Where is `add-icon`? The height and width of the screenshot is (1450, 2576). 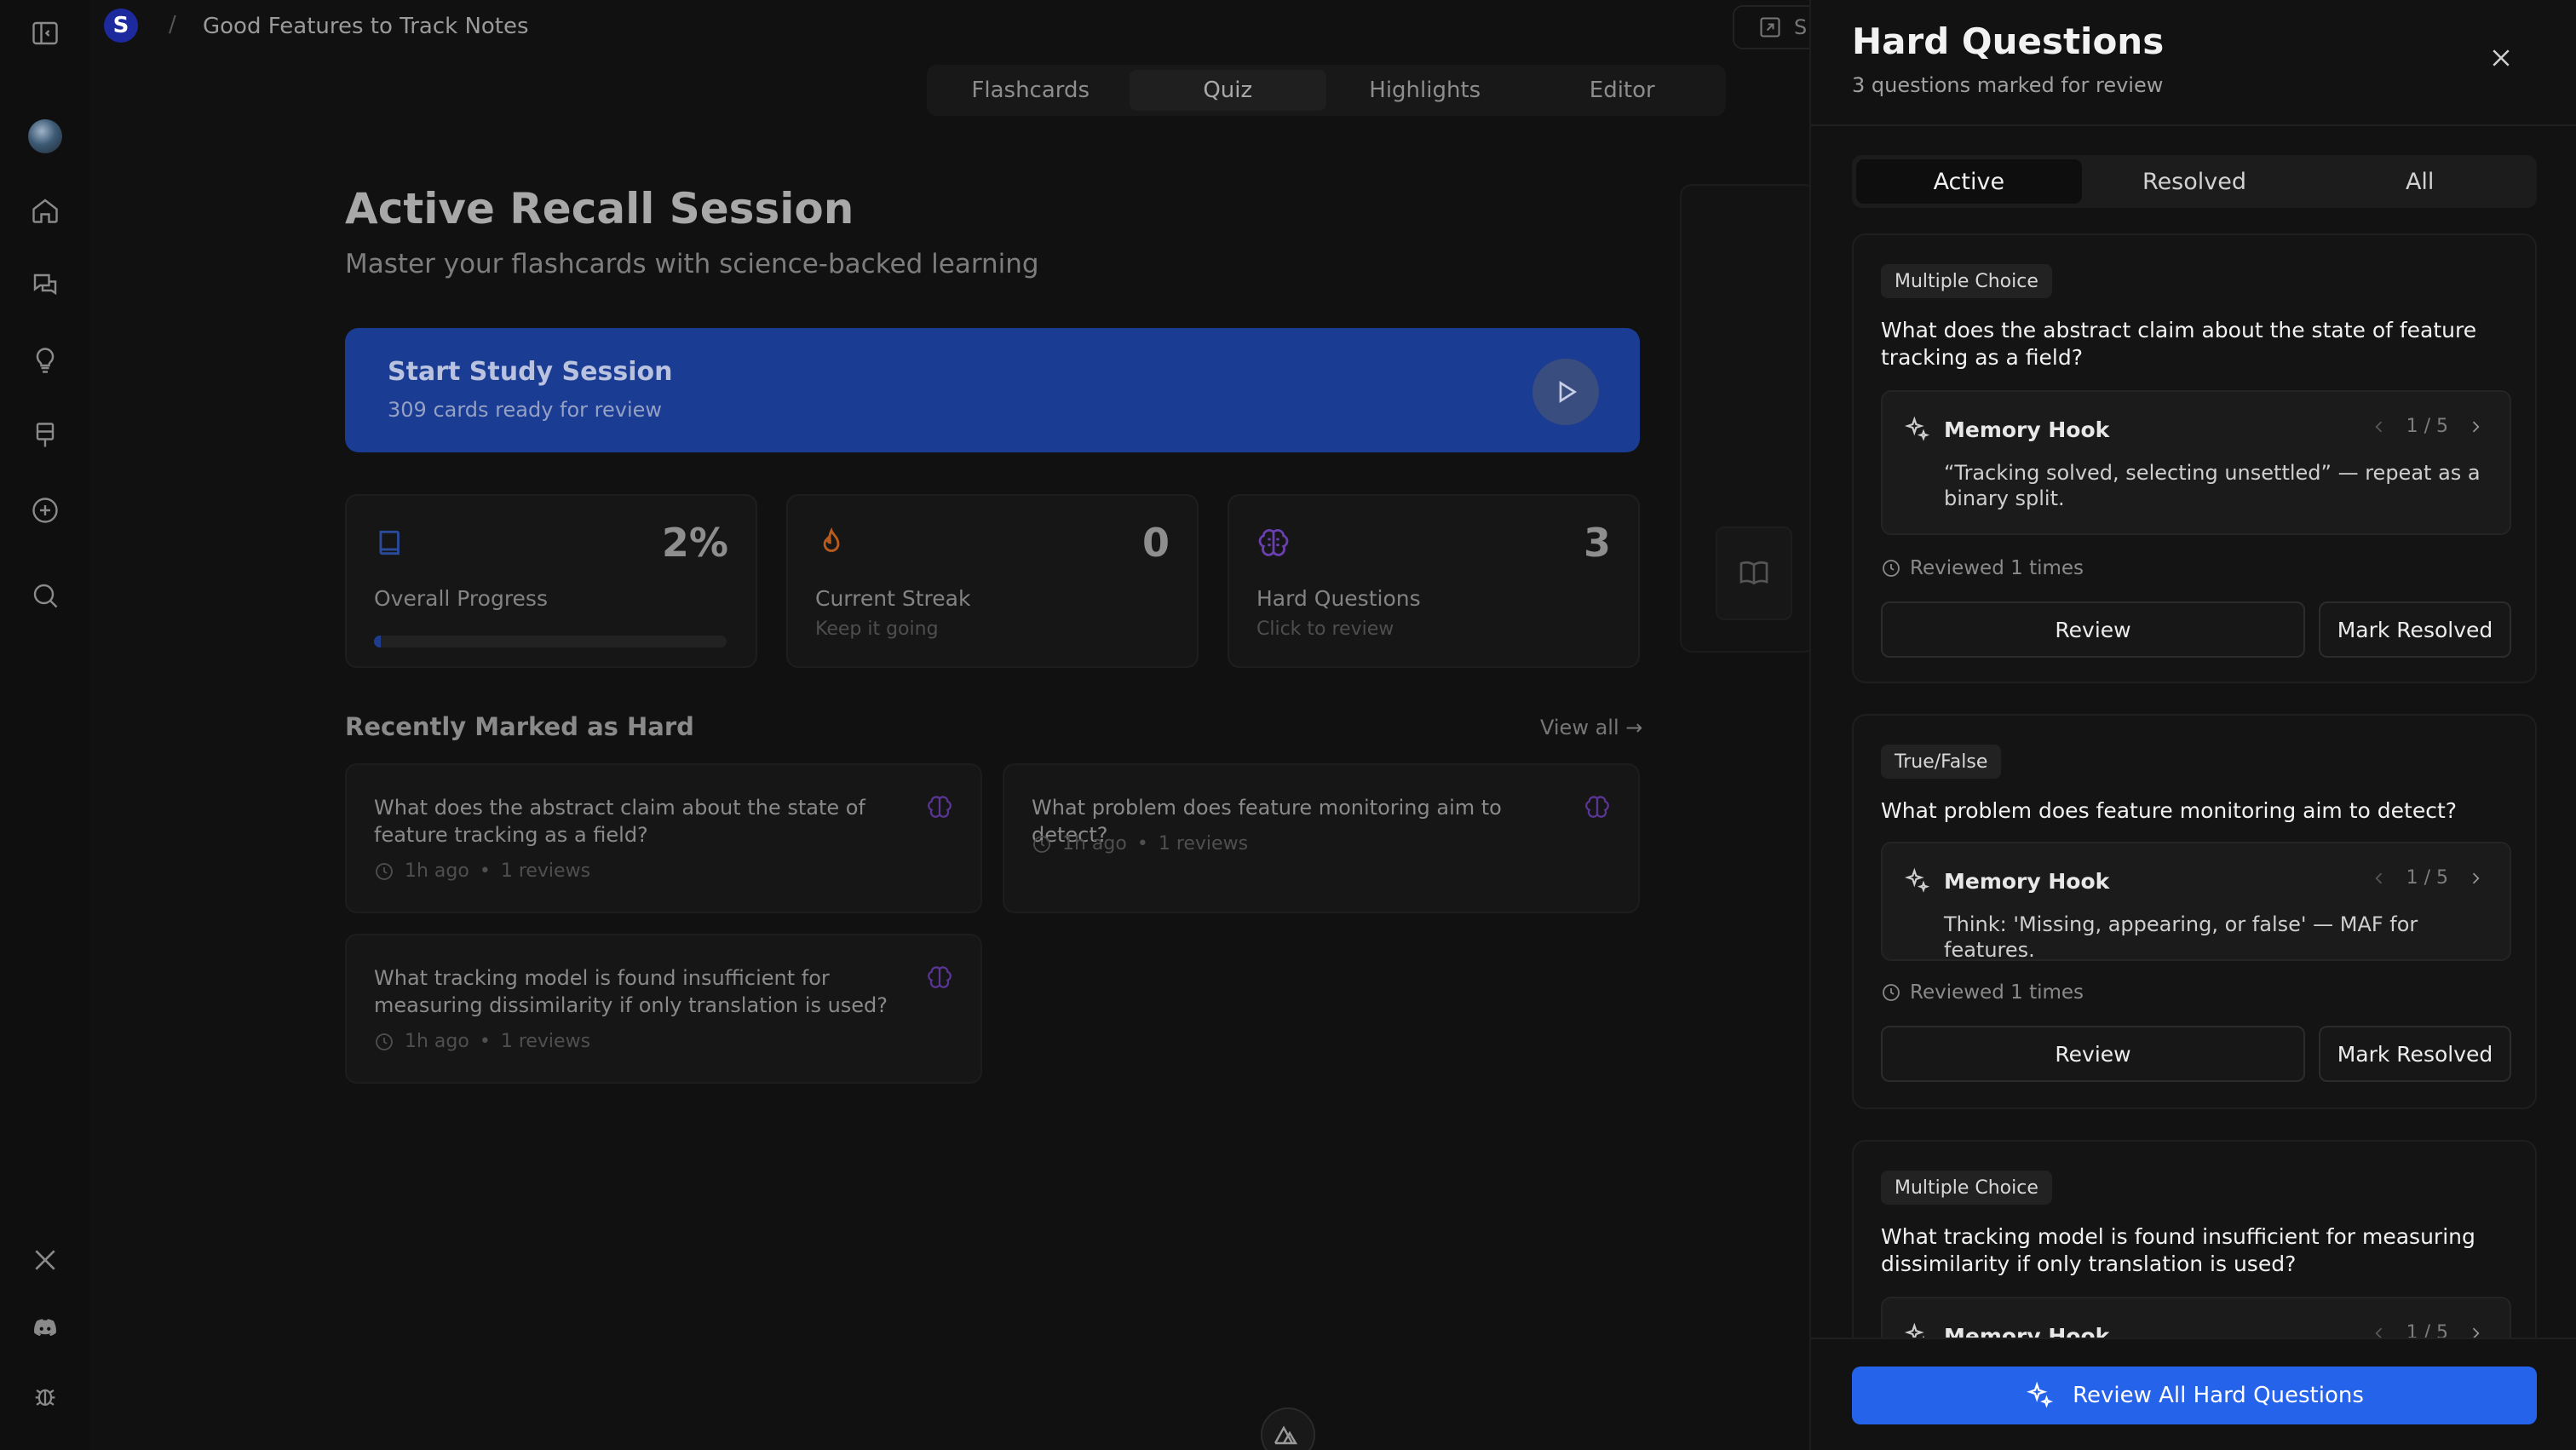 add-icon is located at coordinates (46, 510).